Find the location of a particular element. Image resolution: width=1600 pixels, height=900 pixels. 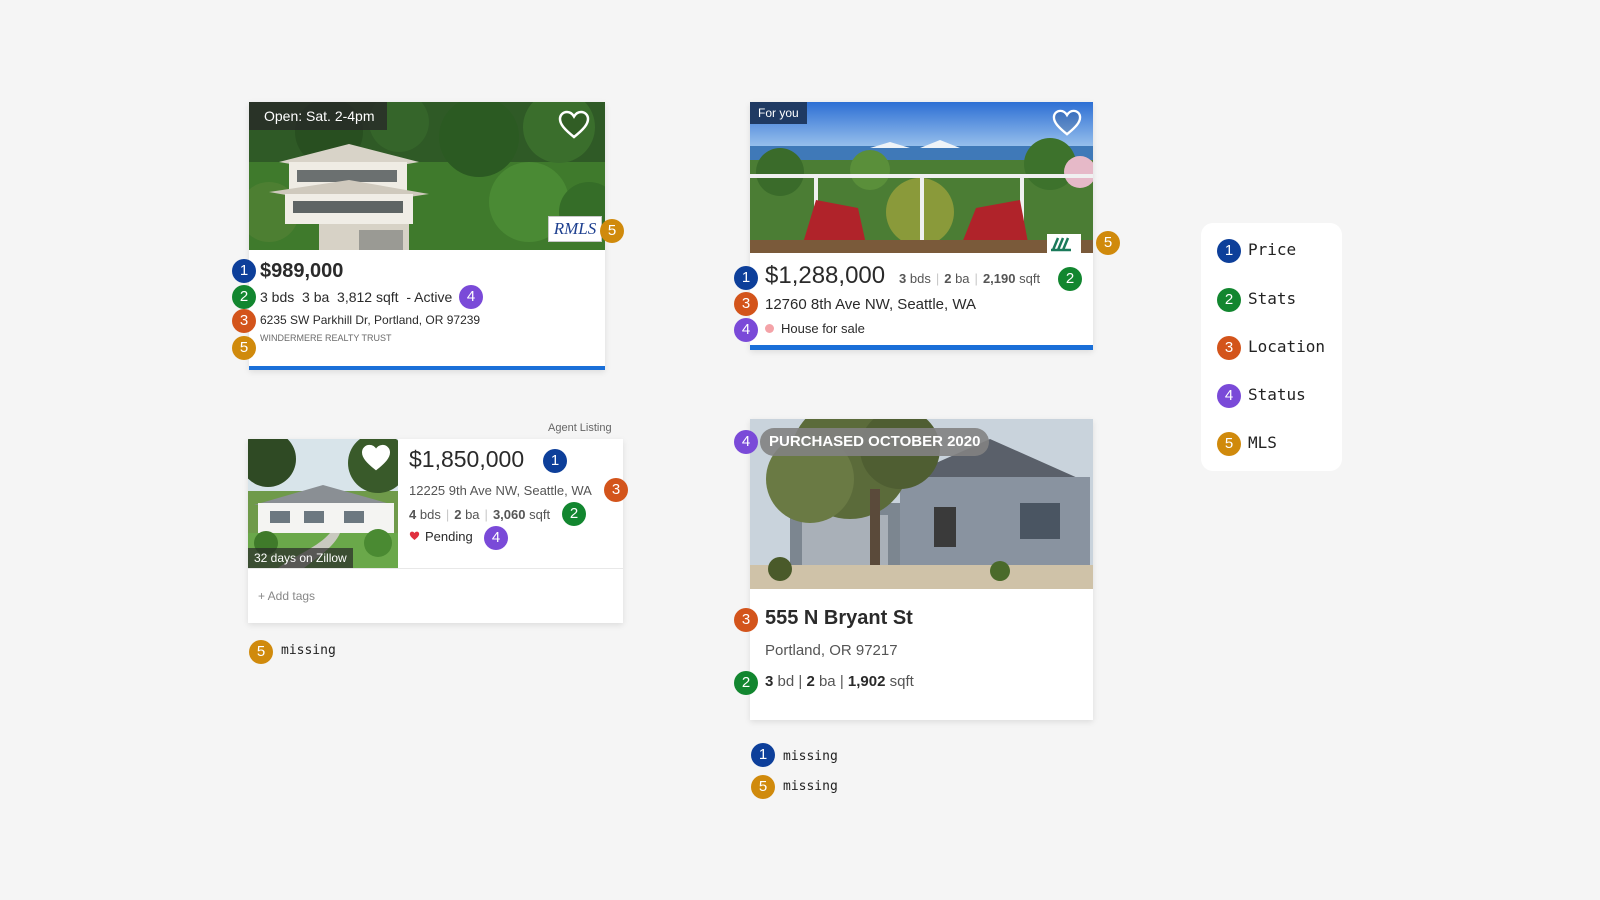

listing-address: 6235 SW Parkhill Dr, Portland, OR 97239 is located at coordinates (370, 320).